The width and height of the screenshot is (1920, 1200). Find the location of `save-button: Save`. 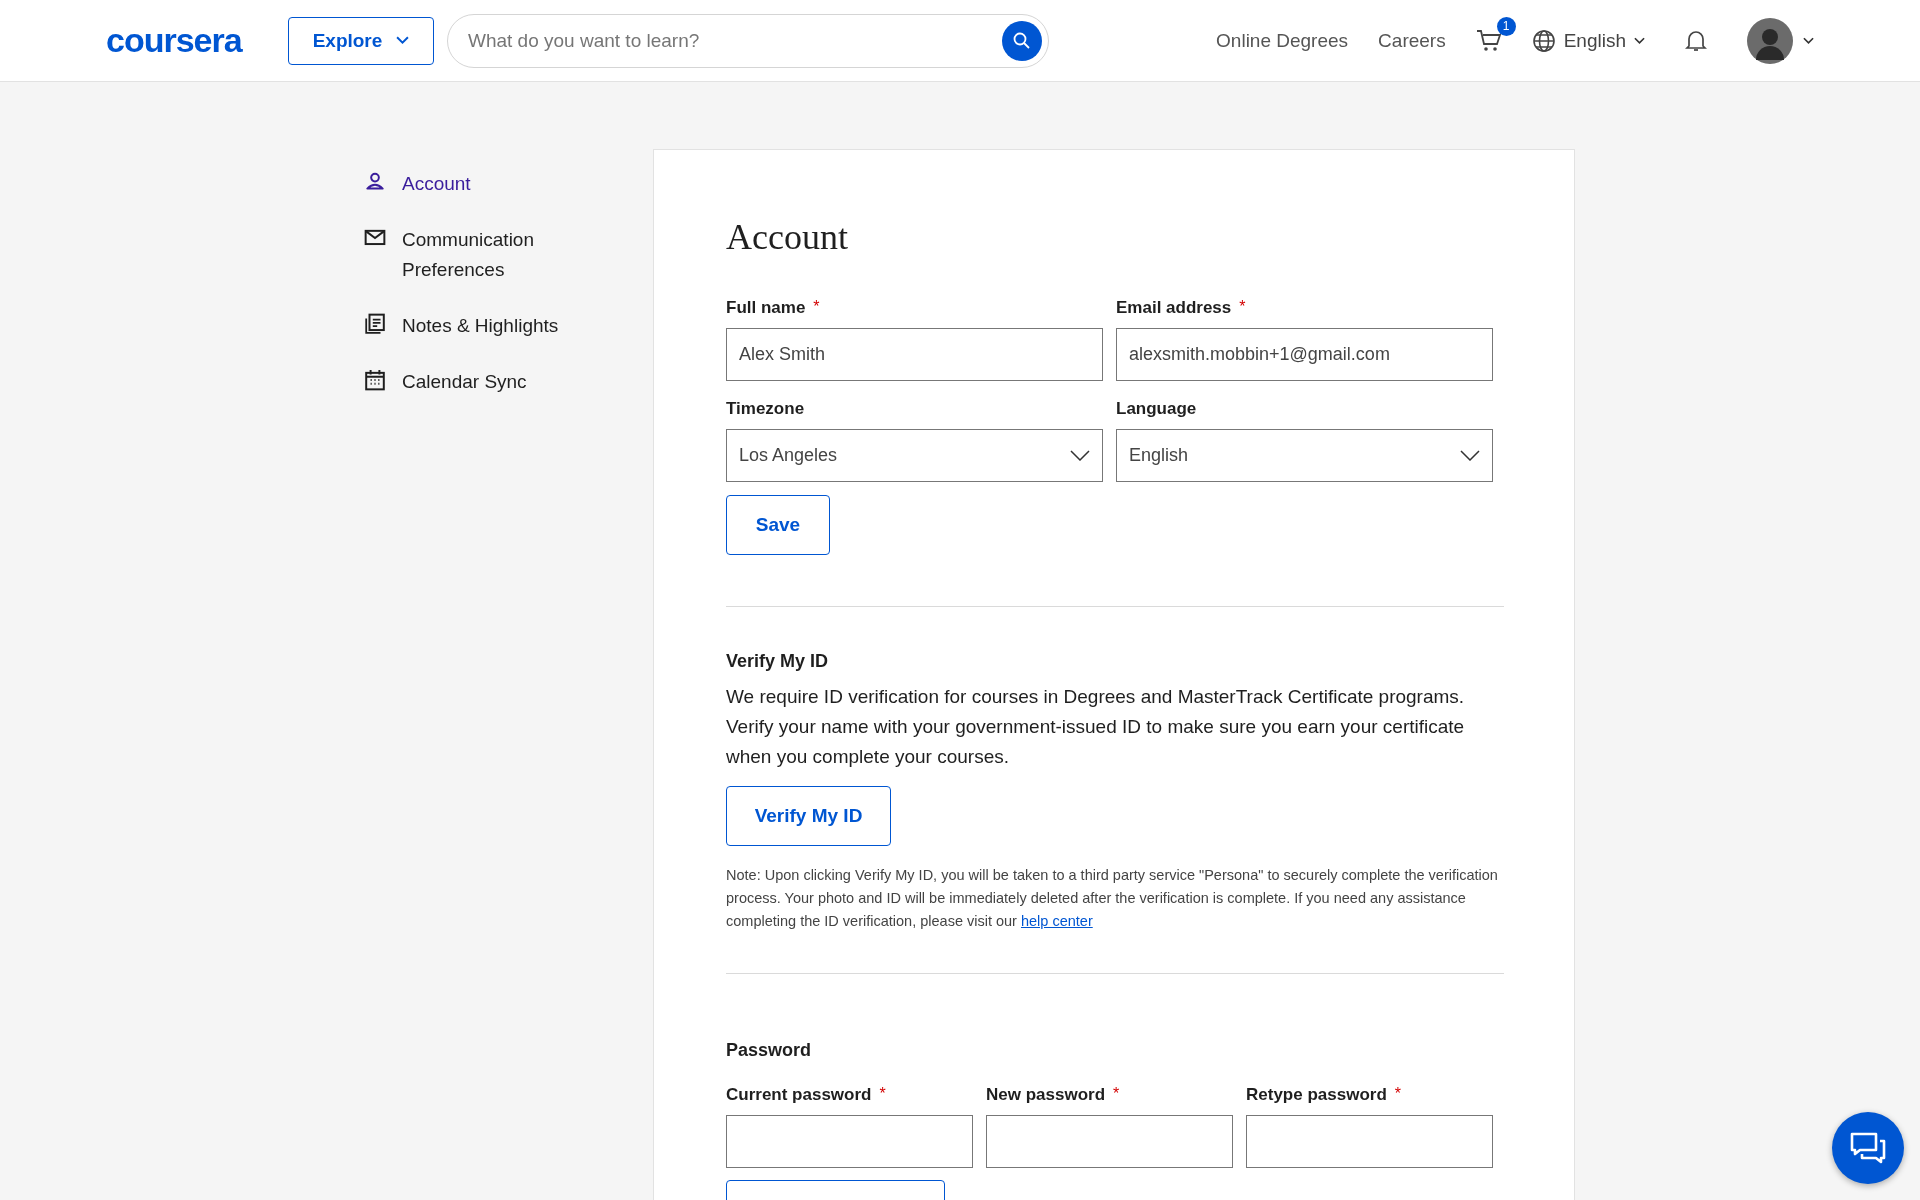

save-button: Save is located at coordinates (778, 525).